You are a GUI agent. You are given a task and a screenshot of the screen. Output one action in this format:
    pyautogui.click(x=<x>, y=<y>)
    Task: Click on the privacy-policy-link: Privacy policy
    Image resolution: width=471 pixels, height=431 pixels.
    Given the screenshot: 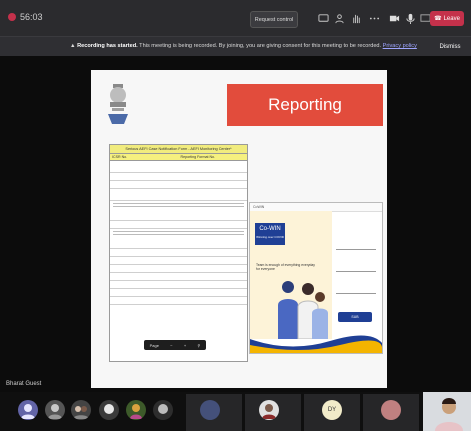 What is the action you would take?
    pyautogui.click(x=400, y=46)
    